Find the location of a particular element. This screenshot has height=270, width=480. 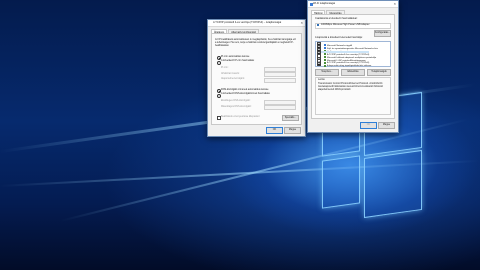

adapter-icon is located at coordinates (318, 25).